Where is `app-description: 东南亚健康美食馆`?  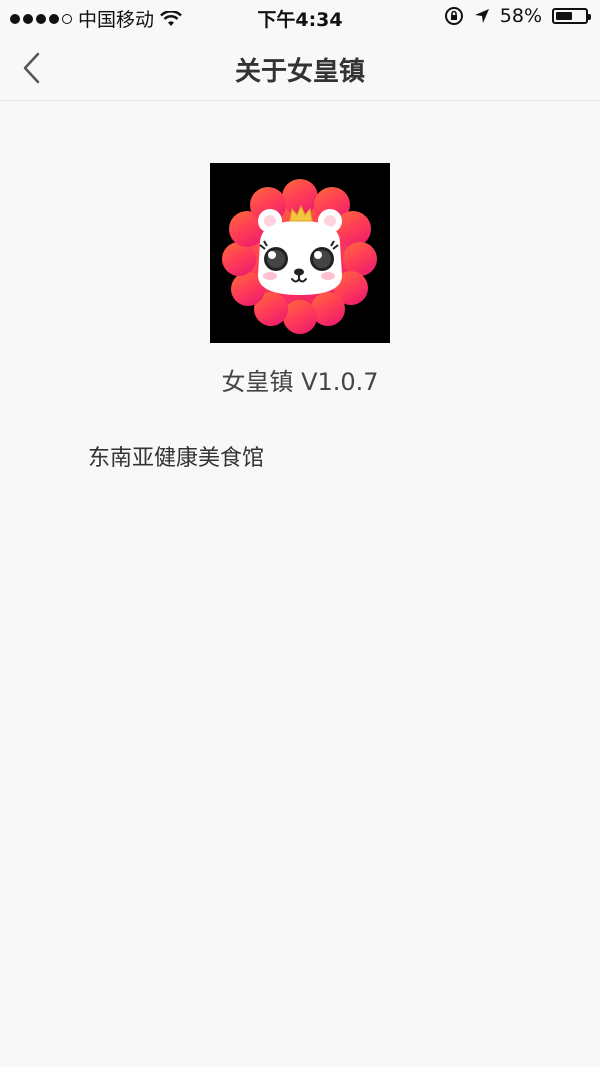 app-description: 东南亚健康美食馆 is located at coordinates (176, 458).